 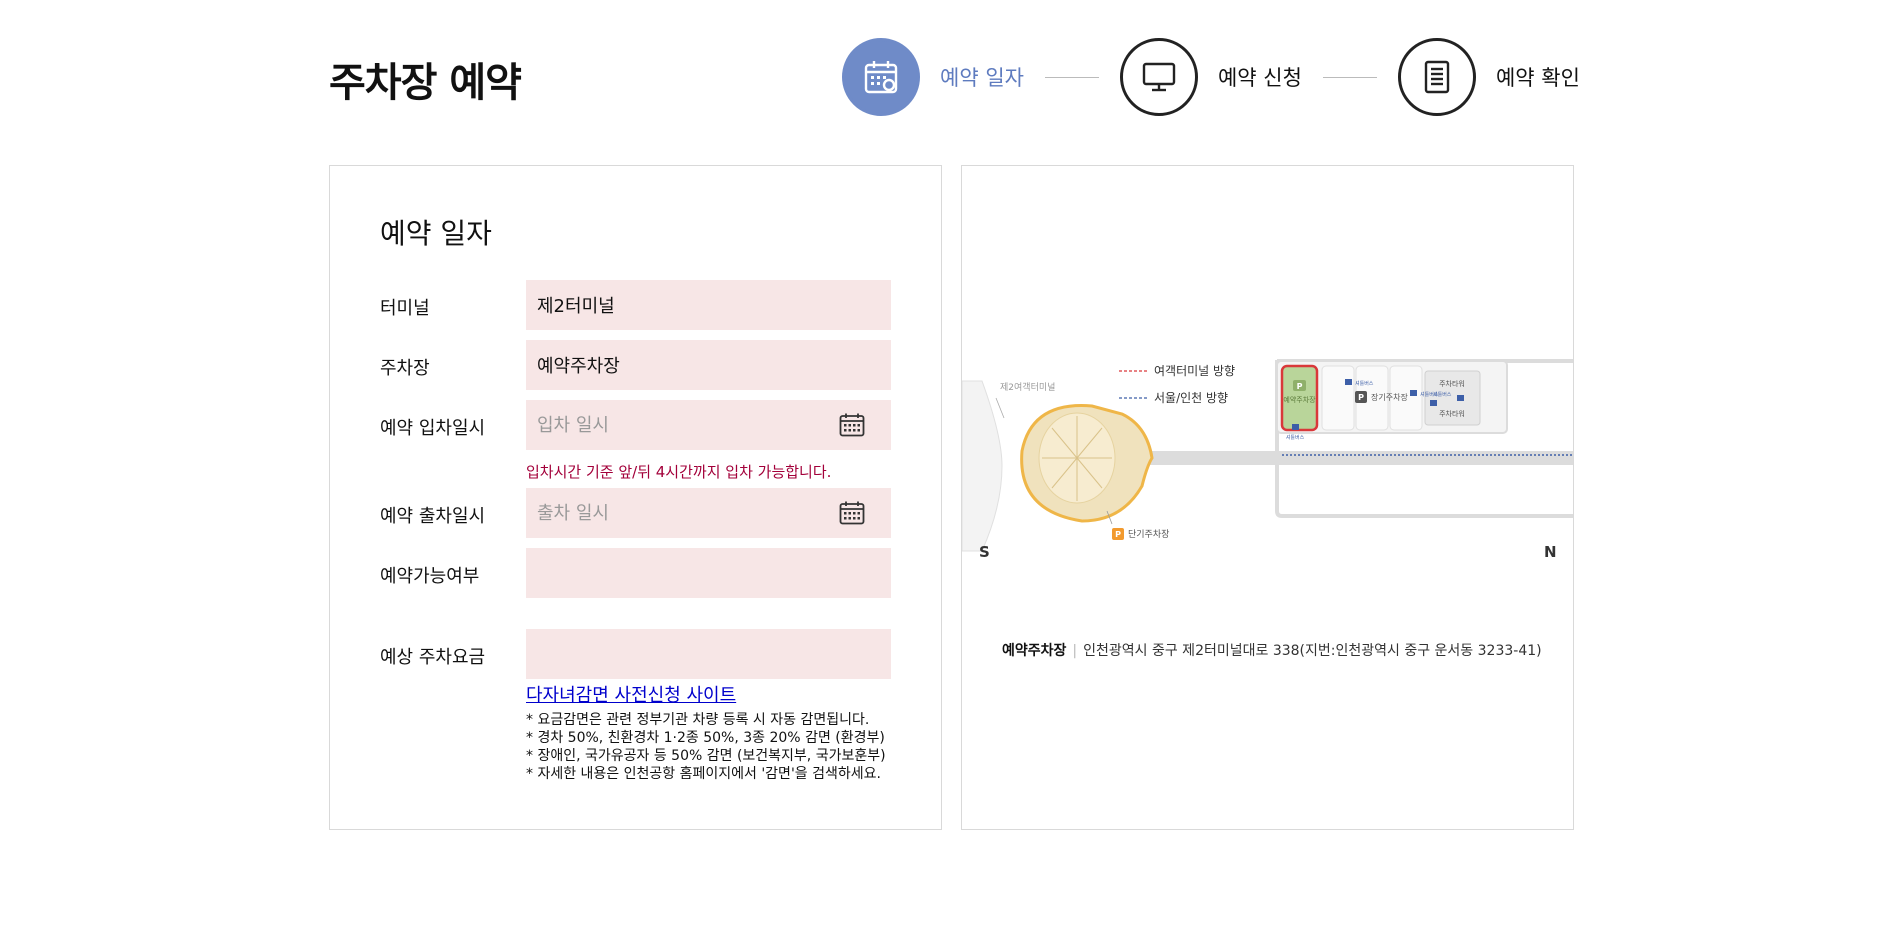 What do you see at coordinates (1389, 397) in the screenshot?
I see `long-term-label: 장기주차장` at bounding box center [1389, 397].